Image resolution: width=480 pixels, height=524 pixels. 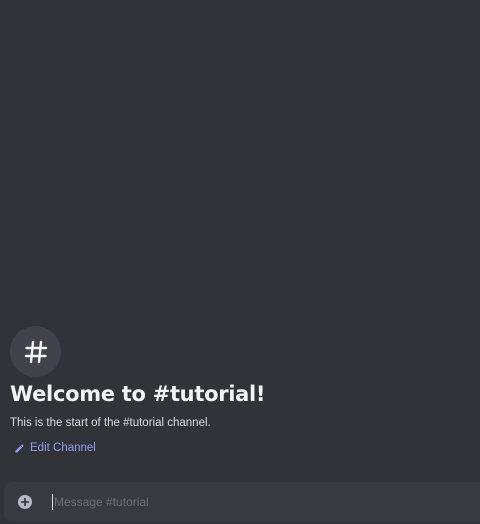 I want to click on channel-icon-badge, so click(x=35, y=351).